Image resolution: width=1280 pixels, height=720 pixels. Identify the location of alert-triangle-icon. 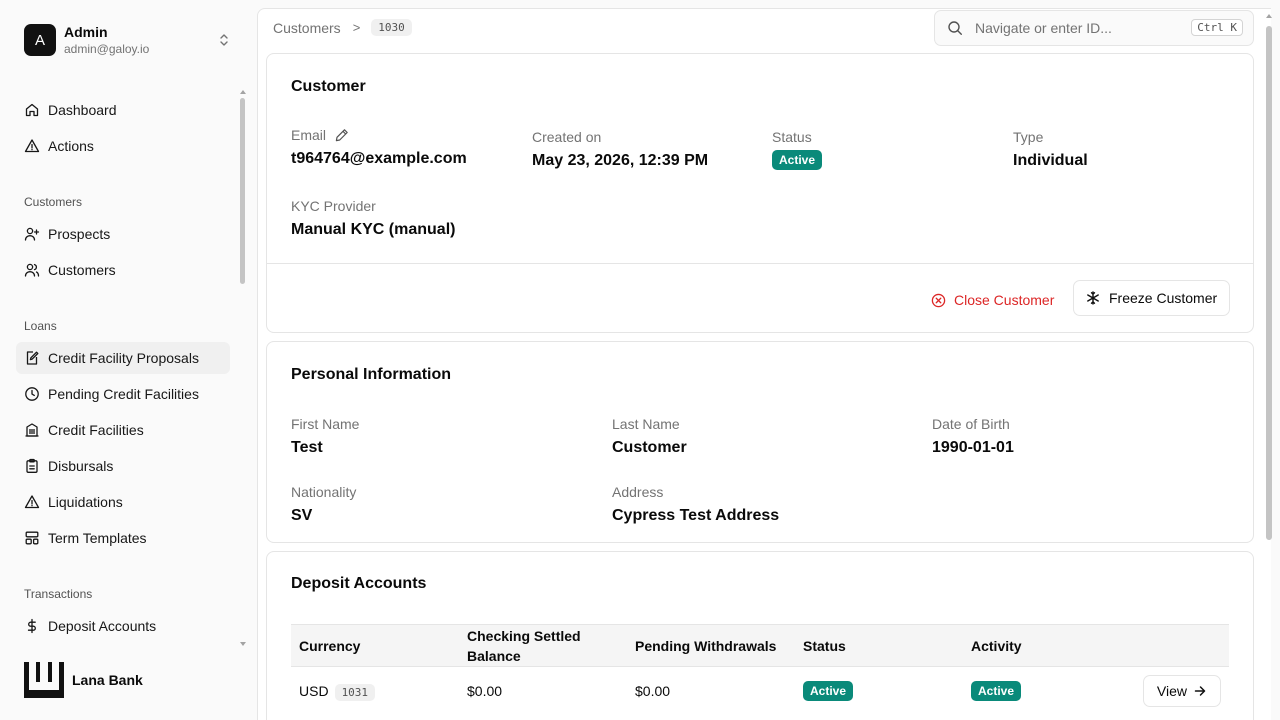
(32, 146).